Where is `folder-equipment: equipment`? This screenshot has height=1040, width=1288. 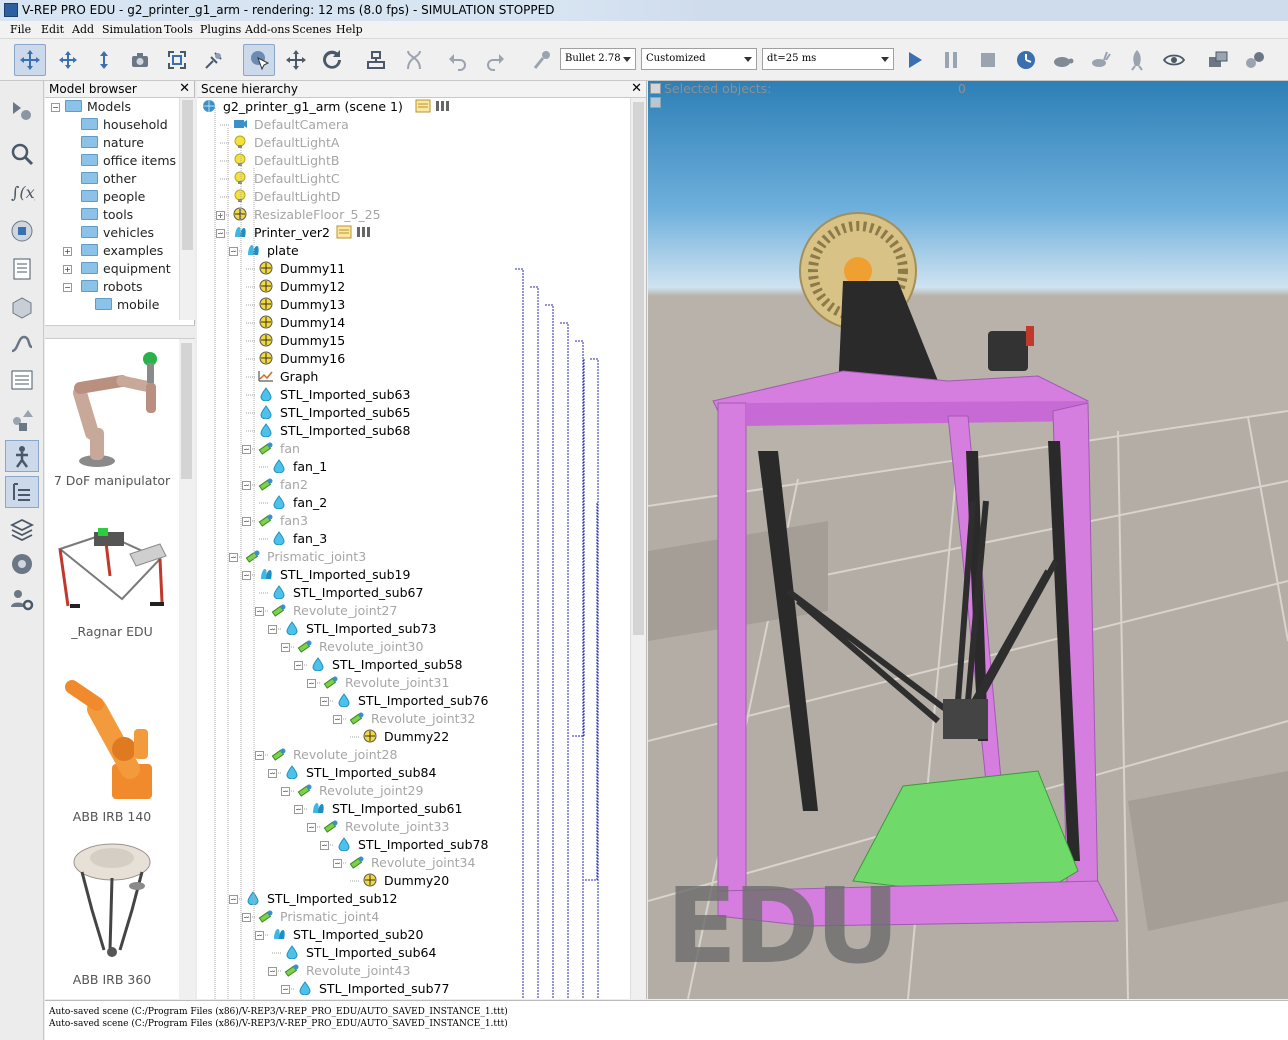 folder-equipment: equipment is located at coordinates (126, 269).